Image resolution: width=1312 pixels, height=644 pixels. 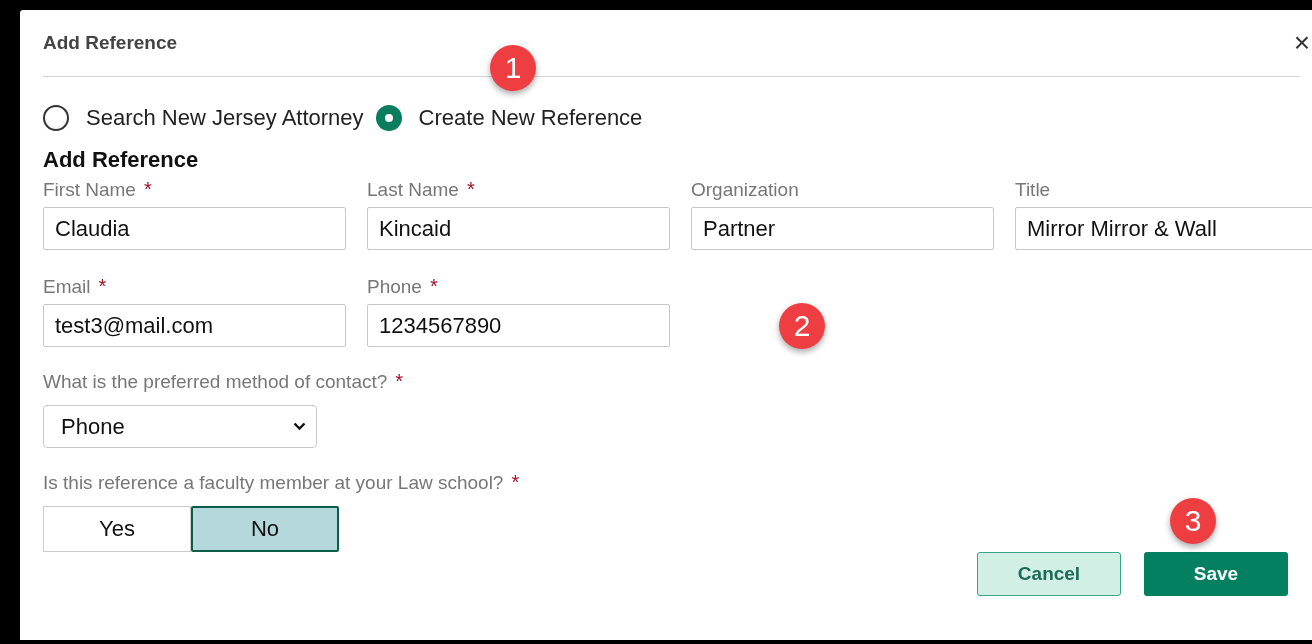 I want to click on toggle-option: No, so click(x=265, y=529).